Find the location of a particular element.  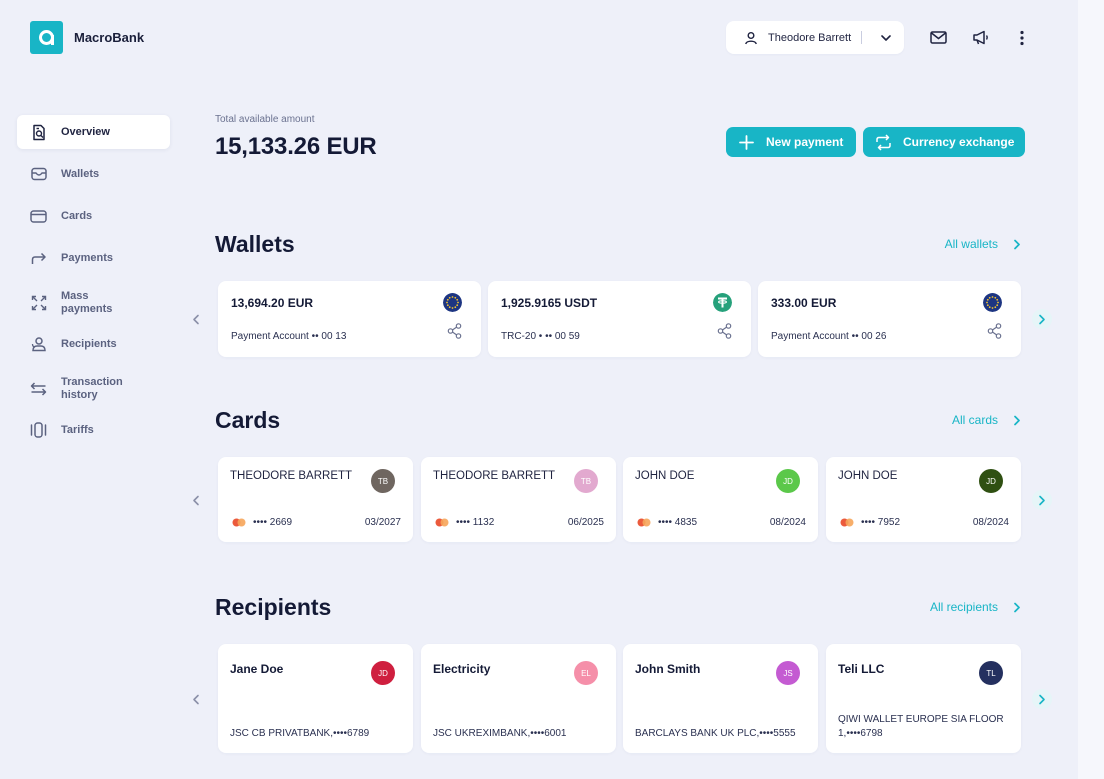

mail-icon is located at coordinates (938, 37).